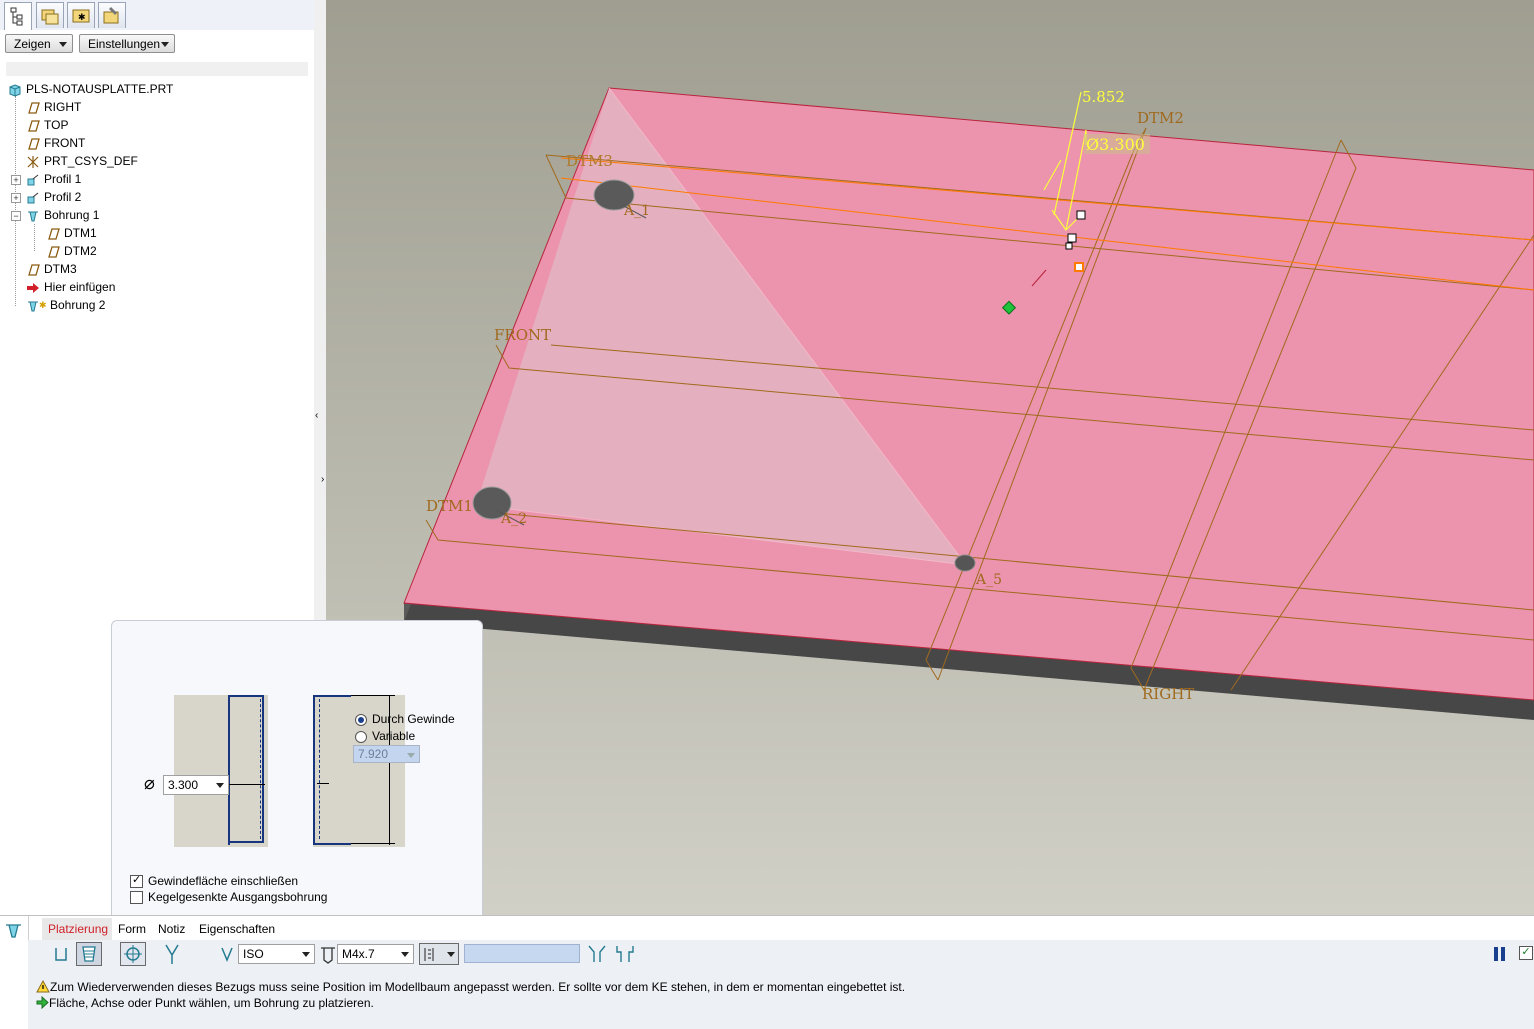  What do you see at coordinates (124, 44) in the screenshot?
I see `settings-label: Einstellungen` at bounding box center [124, 44].